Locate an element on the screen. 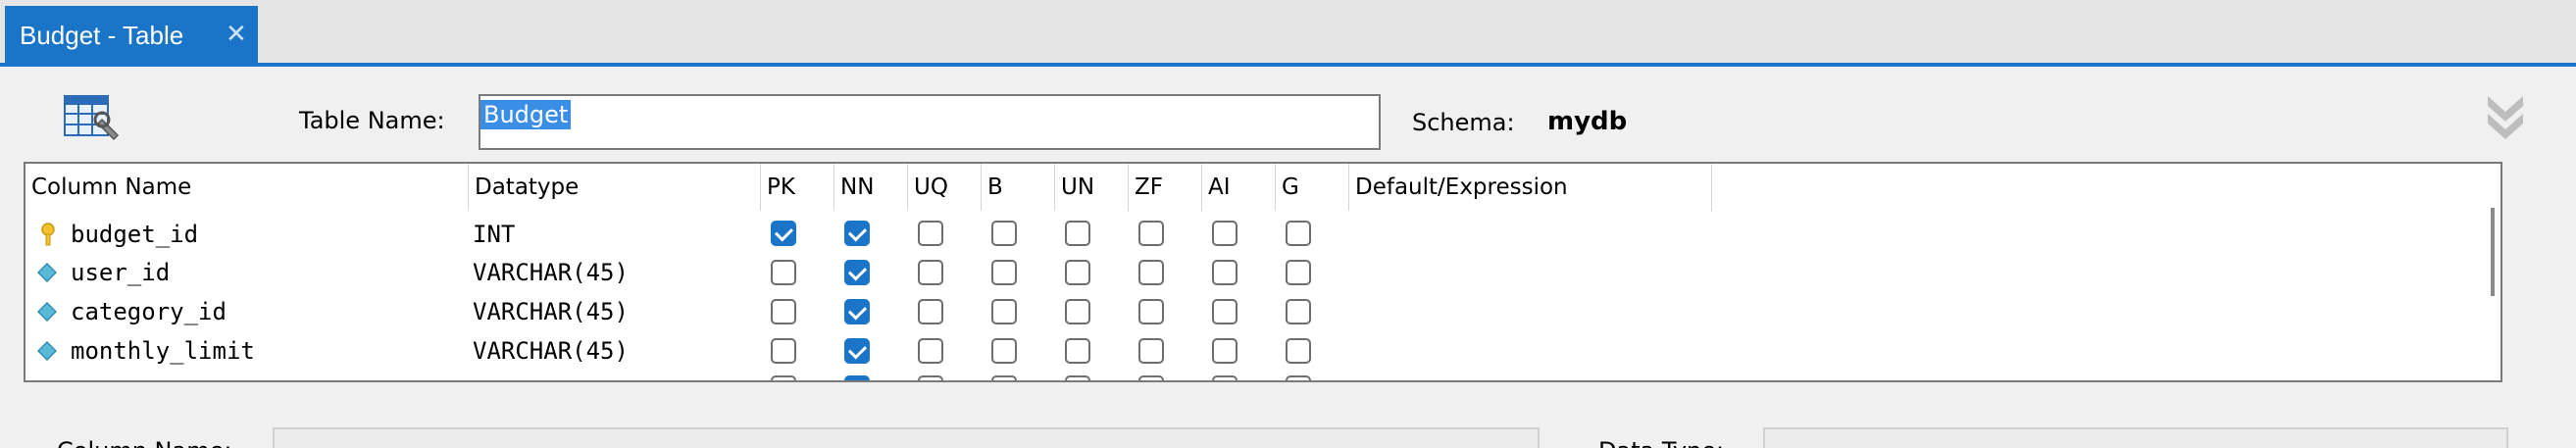 Image resolution: width=2576 pixels, height=448 pixels. table-name-value: Budget is located at coordinates (526, 114).